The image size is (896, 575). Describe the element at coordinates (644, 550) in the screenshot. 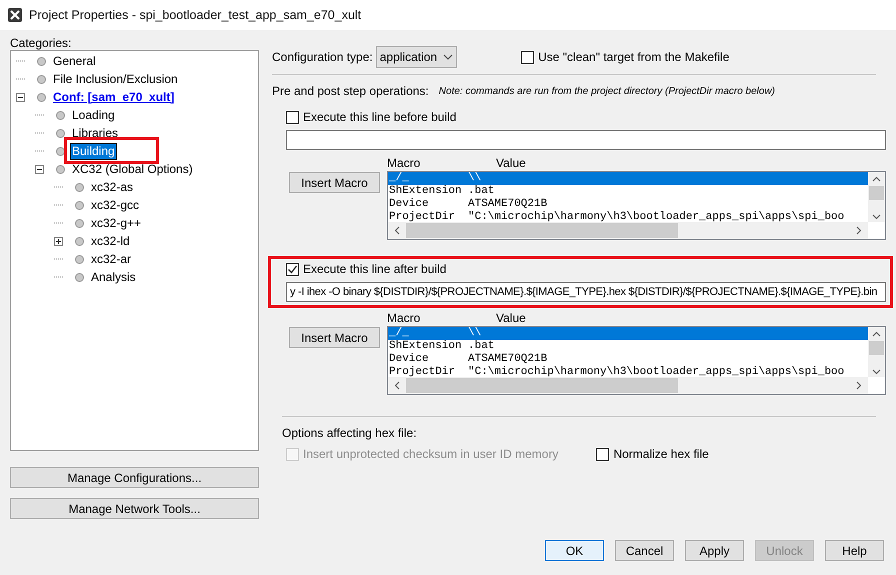

I see `dialog-button: Cancel` at that location.